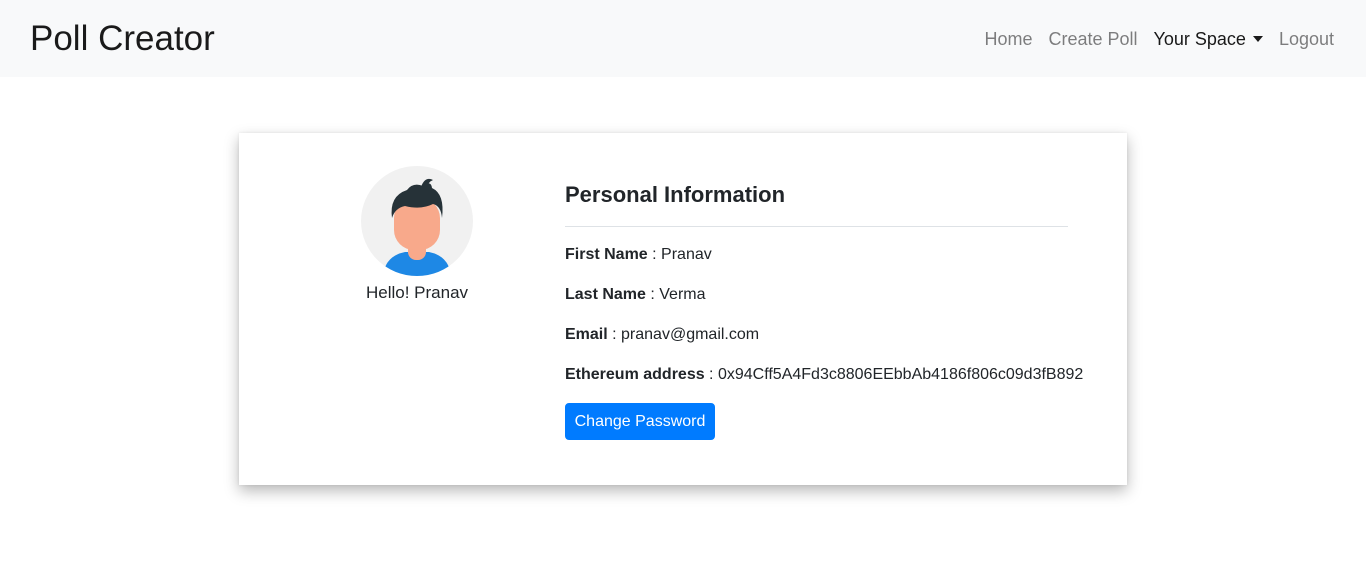 The width and height of the screenshot is (1366, 576). Describe the element at coordinates (417, 221) in the screenshot. I see `user-avatar-icon` at that location.